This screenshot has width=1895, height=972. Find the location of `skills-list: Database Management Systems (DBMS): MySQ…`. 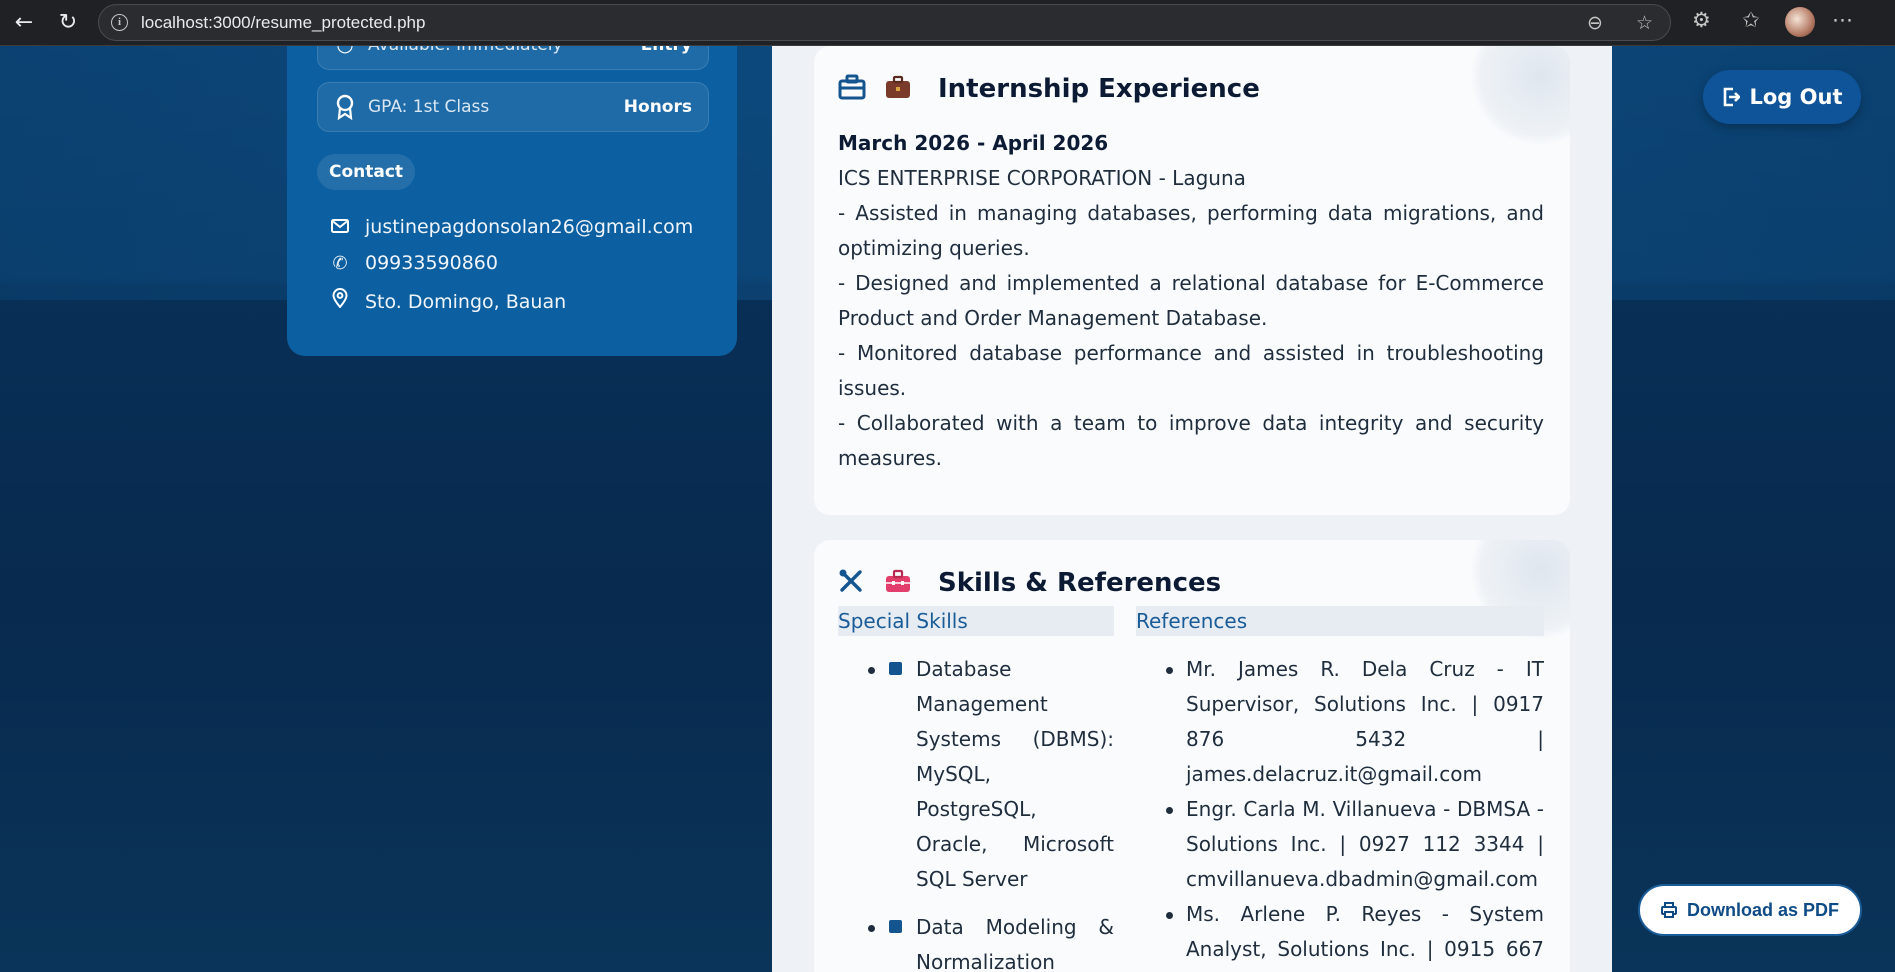

skills-list: Database Management Systems (DBMS): MySQ… is located at coordinates (976, 812).